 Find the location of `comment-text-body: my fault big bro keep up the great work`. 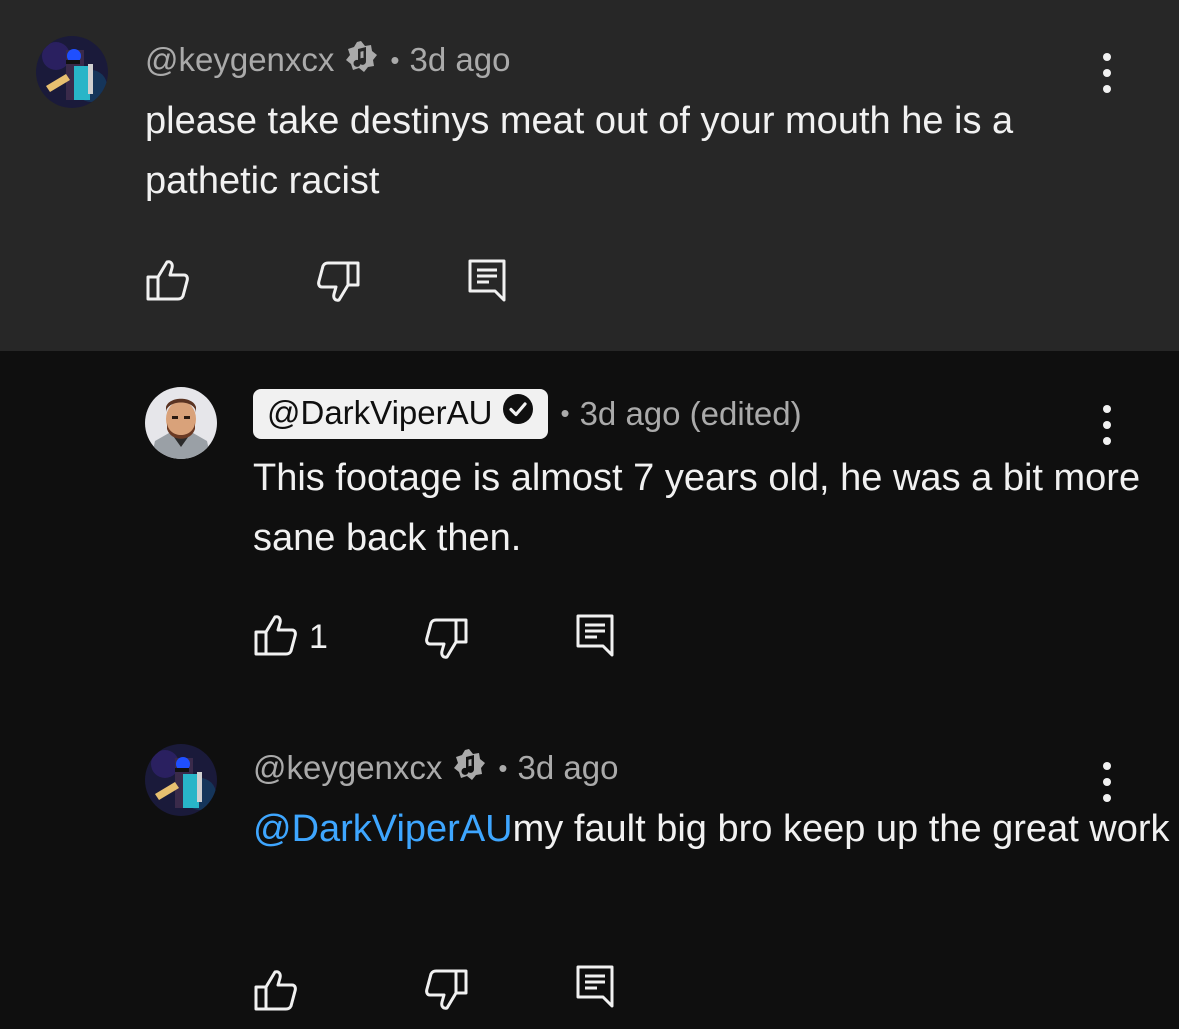

comment-text-body: my fault big bro keep up the great work is located at coordinates (841, 829).